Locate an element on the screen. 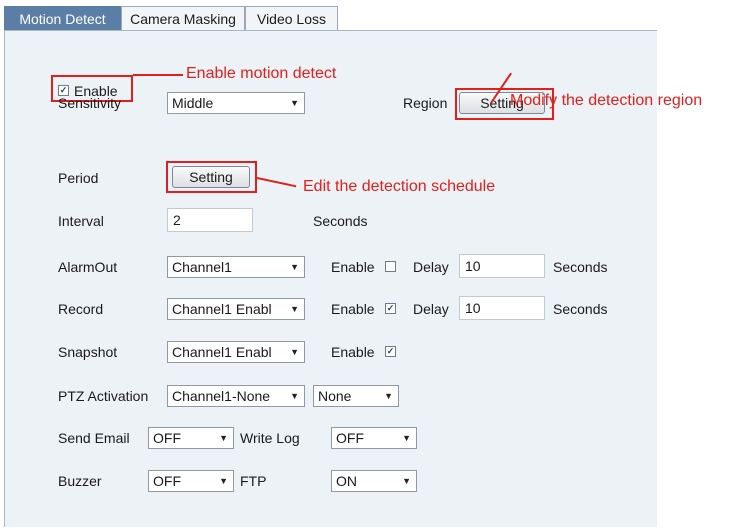 The width and height of the screenshot is (738, 528). snapshot-enable-label: Enable is located at coordinates (353, 352).